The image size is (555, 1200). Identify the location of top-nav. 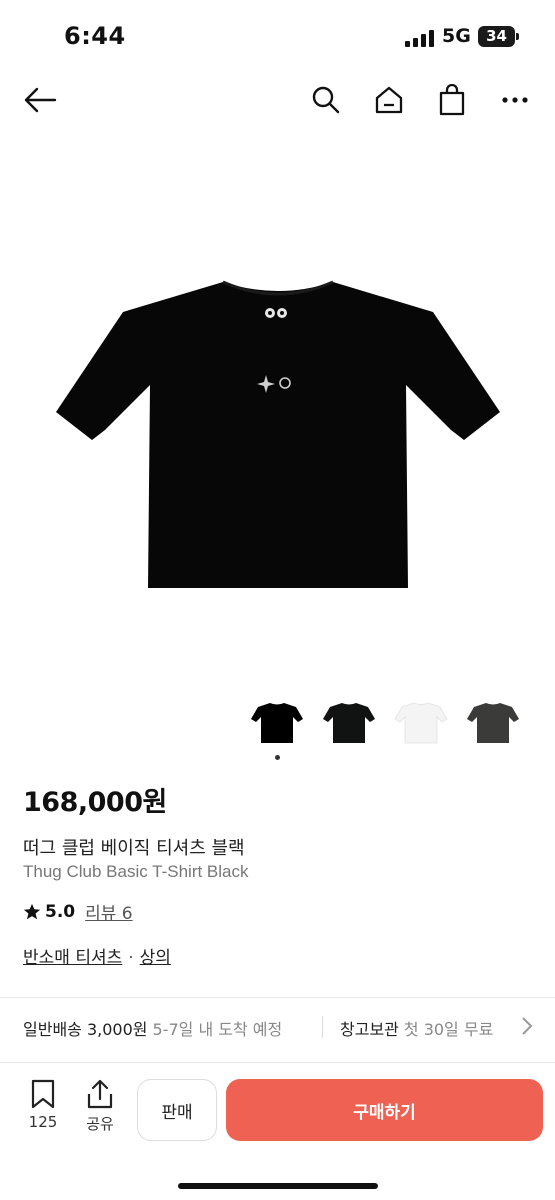
(277, 100).